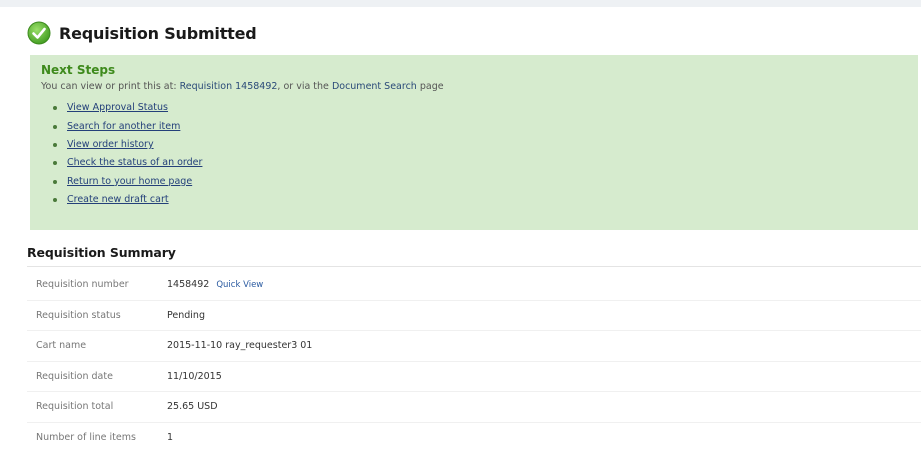  Describe the element at coordinates (215, 284) in the screenshot. I see `row-value: 1458492 Quick View` at that location.